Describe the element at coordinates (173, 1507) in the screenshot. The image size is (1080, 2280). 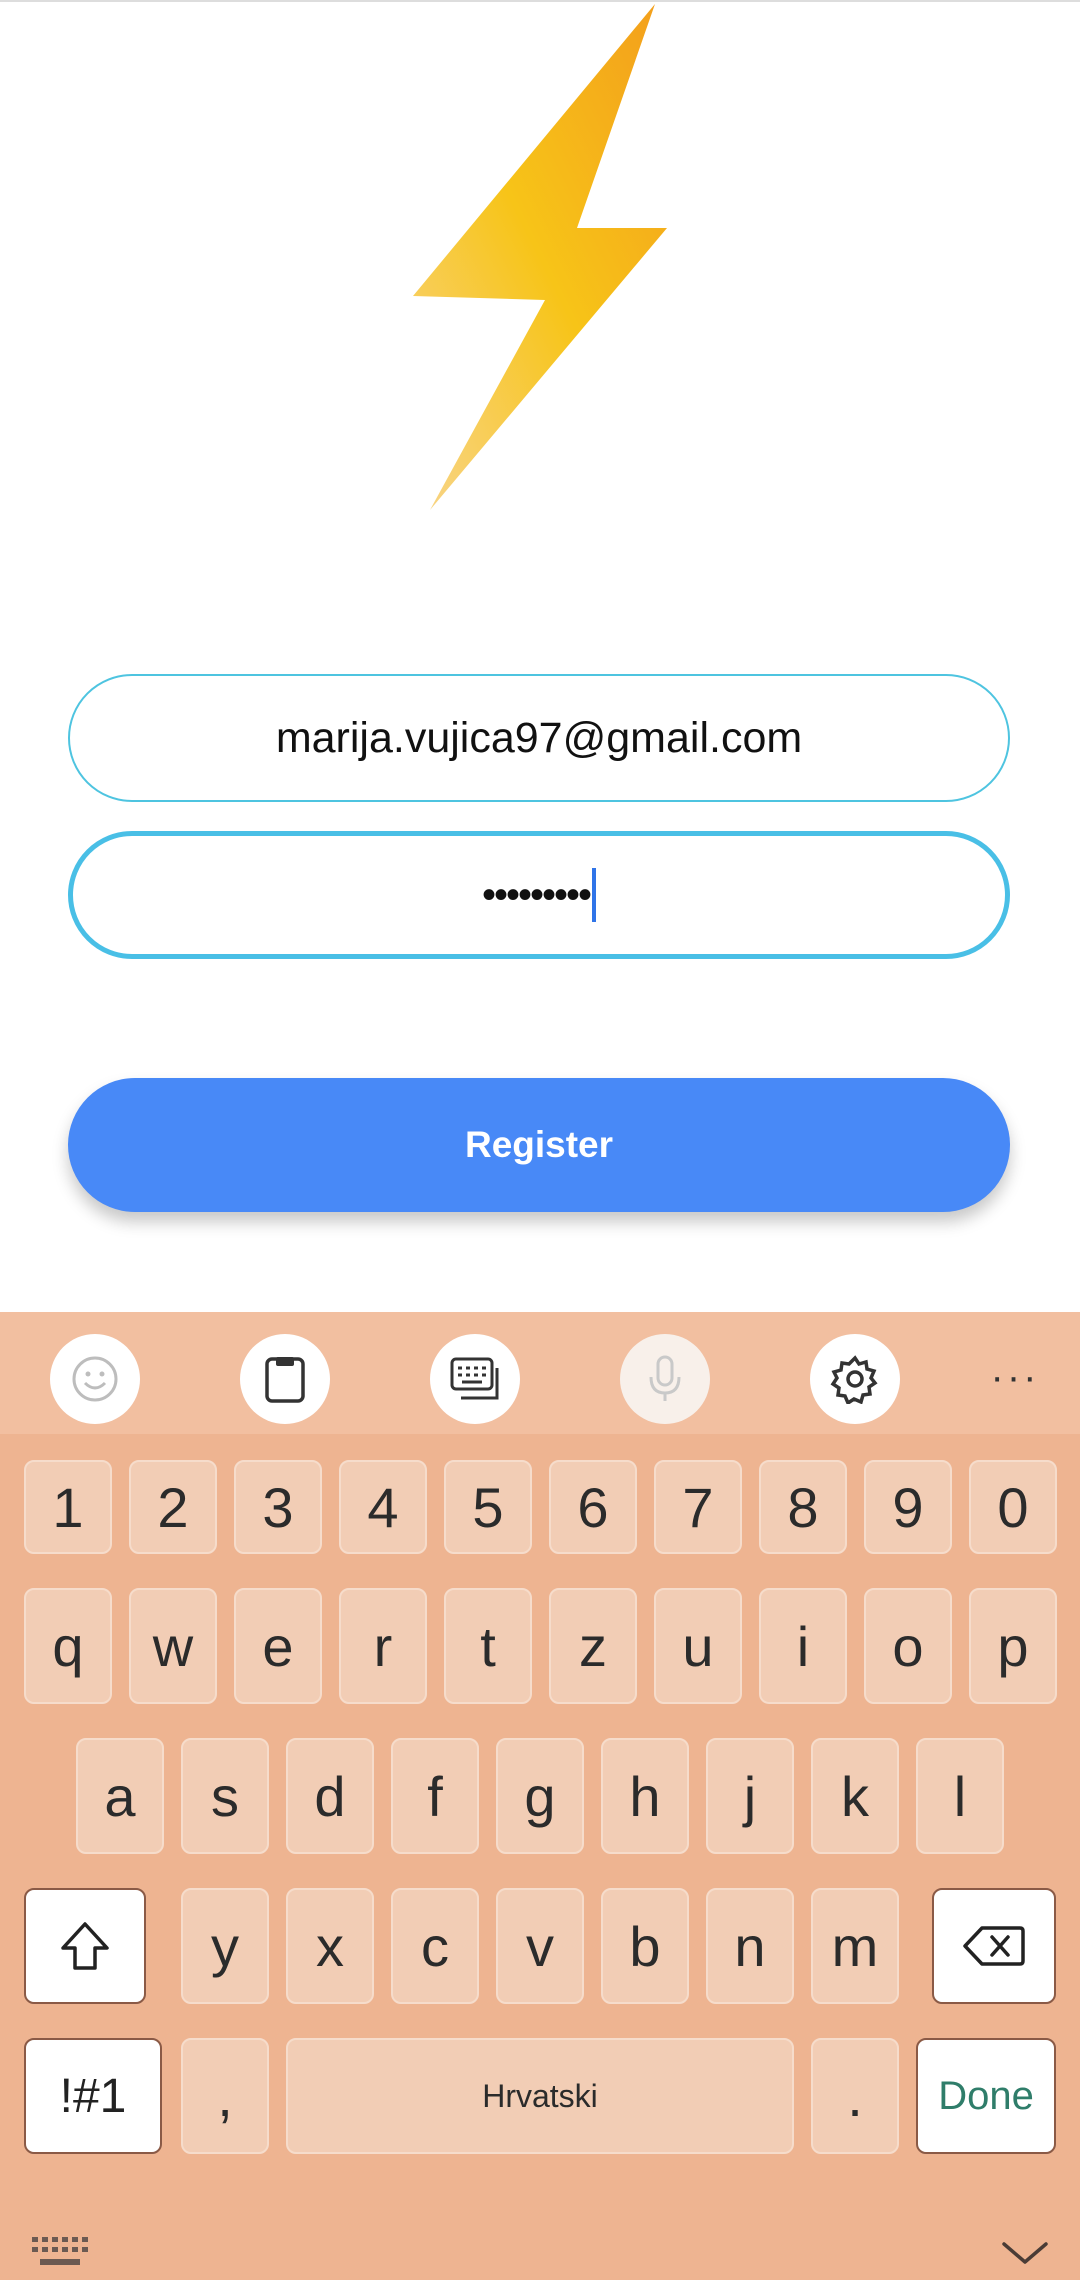
I see `key-2: 2` at that location.